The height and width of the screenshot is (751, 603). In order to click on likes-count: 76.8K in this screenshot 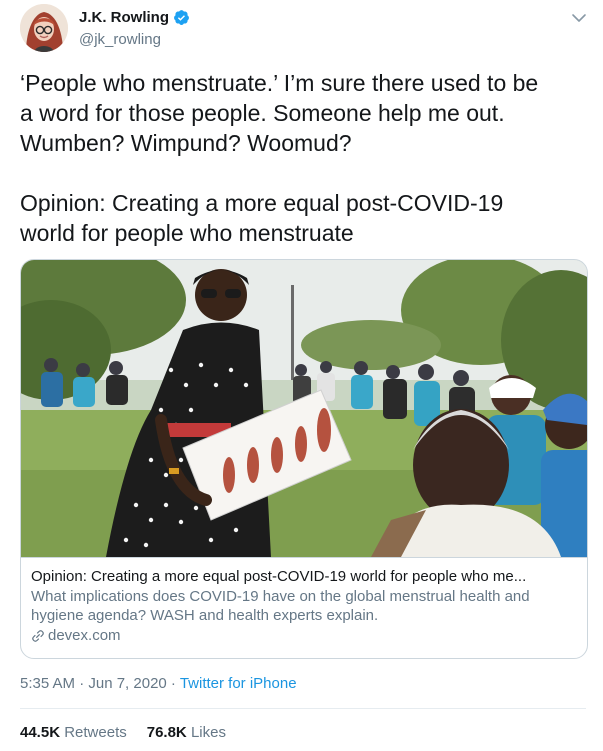, I will do `click(166, 732)`.